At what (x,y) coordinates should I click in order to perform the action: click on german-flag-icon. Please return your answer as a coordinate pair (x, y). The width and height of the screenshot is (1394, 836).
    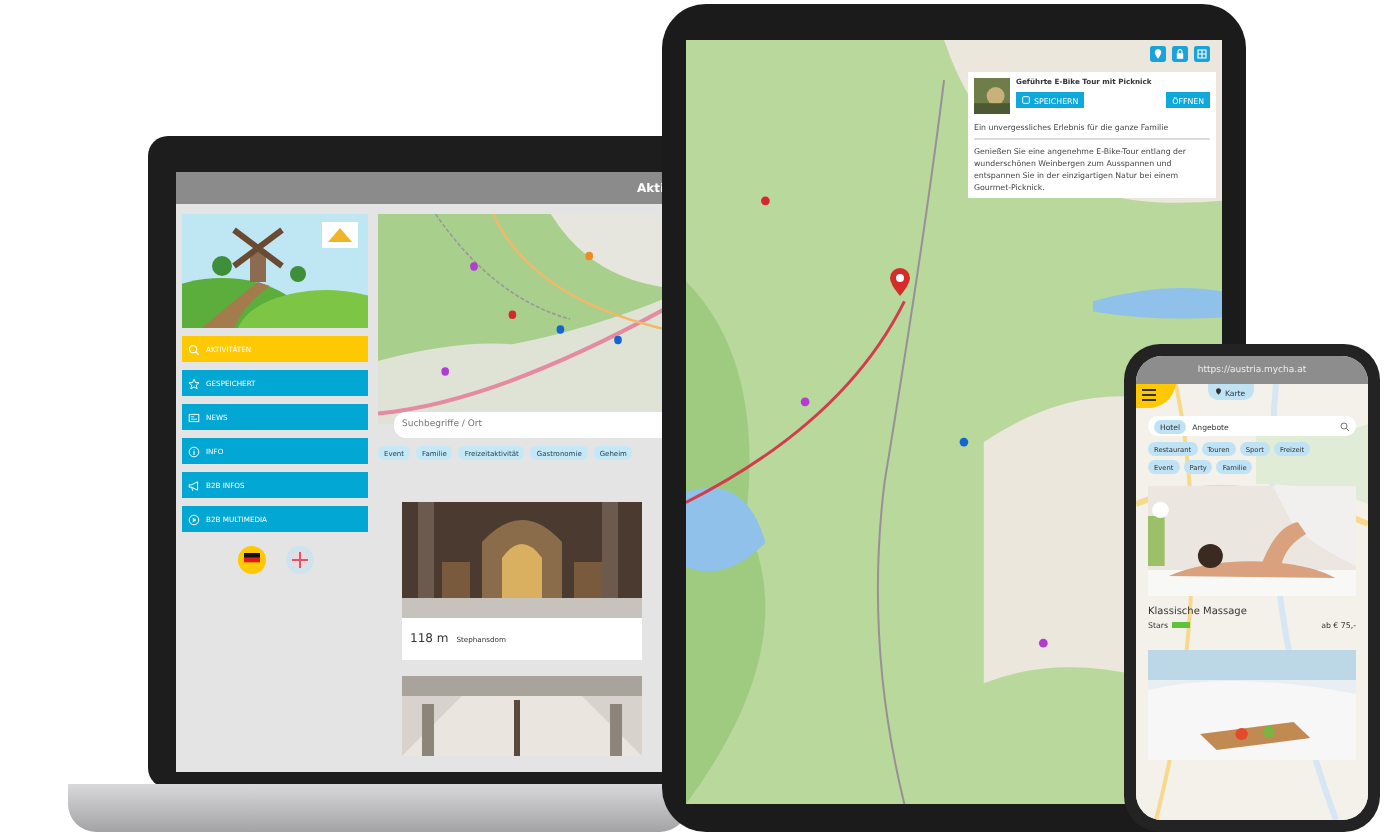
    Looking at the image, I should click on (251, 560).